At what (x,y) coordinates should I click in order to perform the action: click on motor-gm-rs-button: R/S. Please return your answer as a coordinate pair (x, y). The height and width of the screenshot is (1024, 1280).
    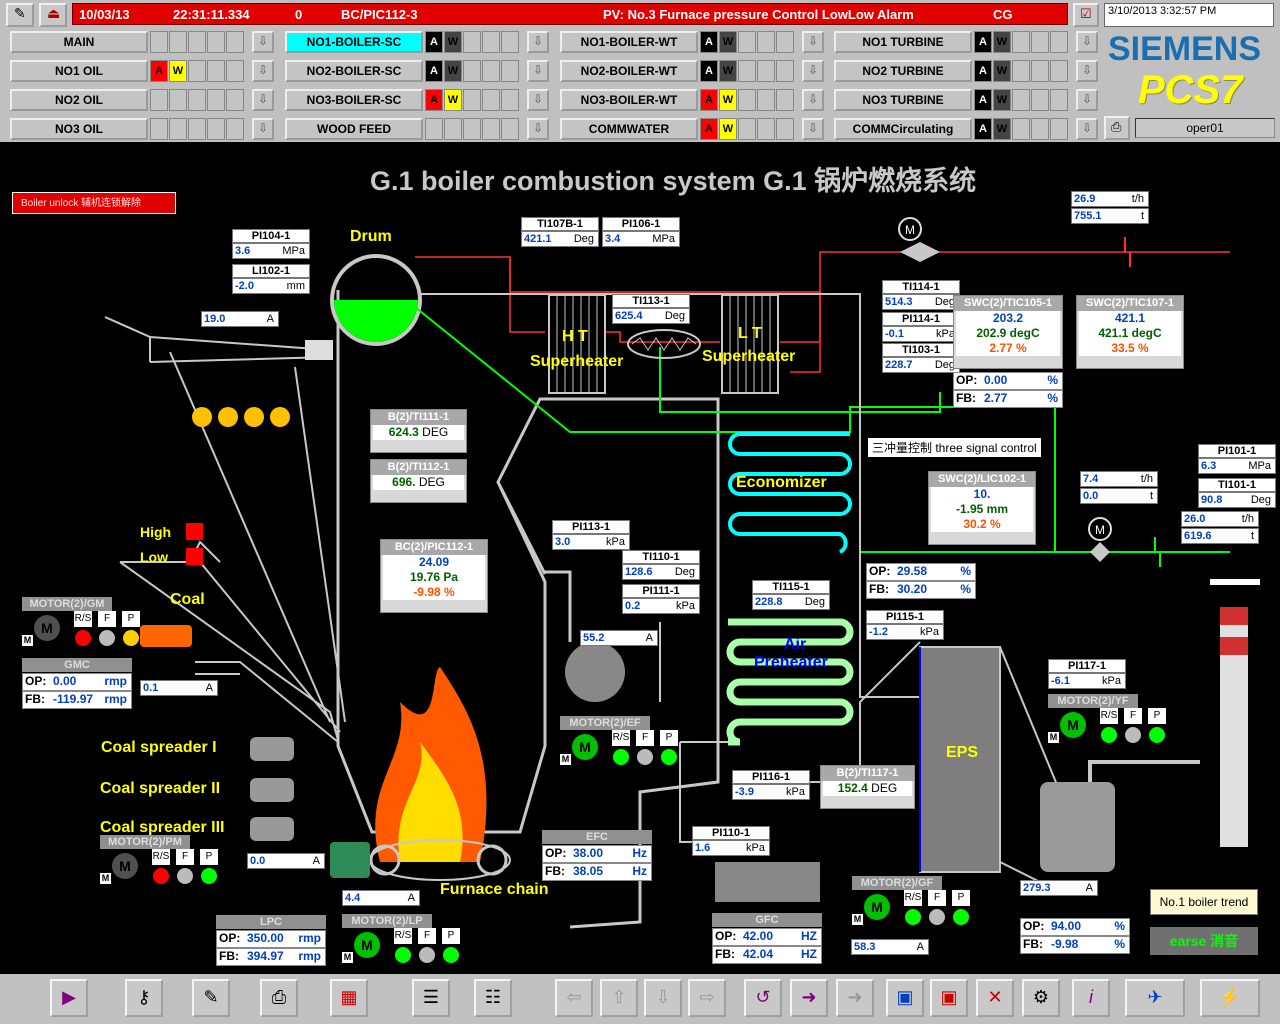
    Looking at the image, I should click on (83, 619).